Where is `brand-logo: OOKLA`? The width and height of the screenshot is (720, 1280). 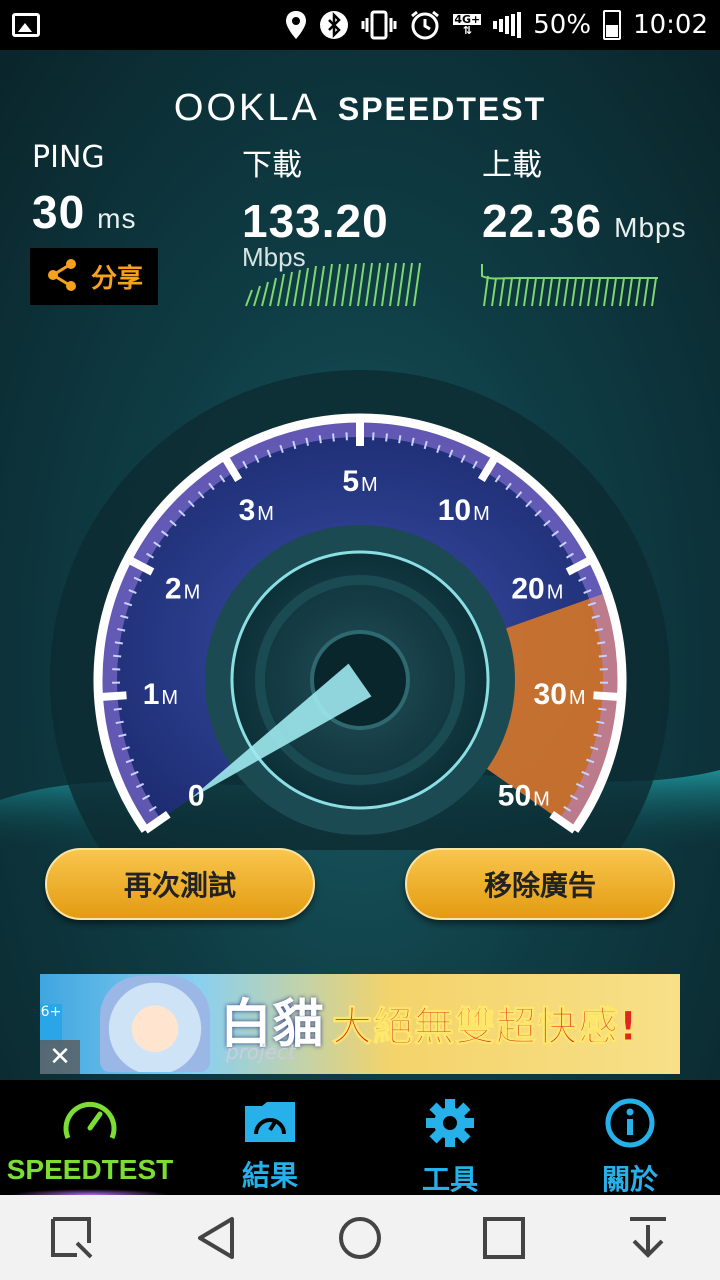
brand-logo: OOKLA is located at coordinates (246, 108).